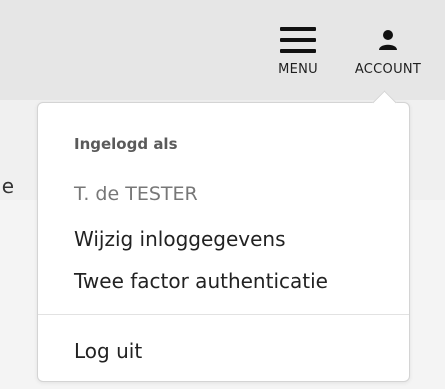 Image resolution: width=445 pixels, height=389 pixels. I want to click on menu-button: MENU, so click(298, 49).